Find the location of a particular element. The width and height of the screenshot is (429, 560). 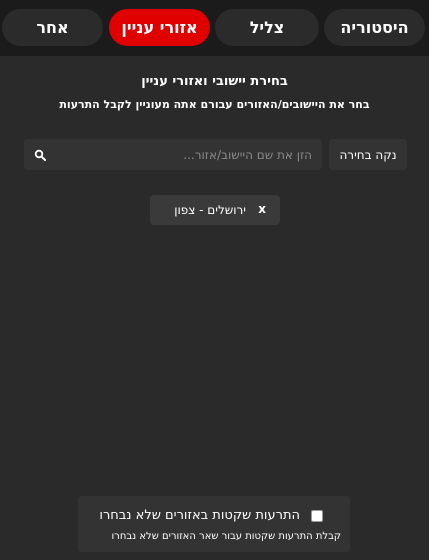

selected-area-label: ירושלים - צפון is located at coordinates (210, 210).